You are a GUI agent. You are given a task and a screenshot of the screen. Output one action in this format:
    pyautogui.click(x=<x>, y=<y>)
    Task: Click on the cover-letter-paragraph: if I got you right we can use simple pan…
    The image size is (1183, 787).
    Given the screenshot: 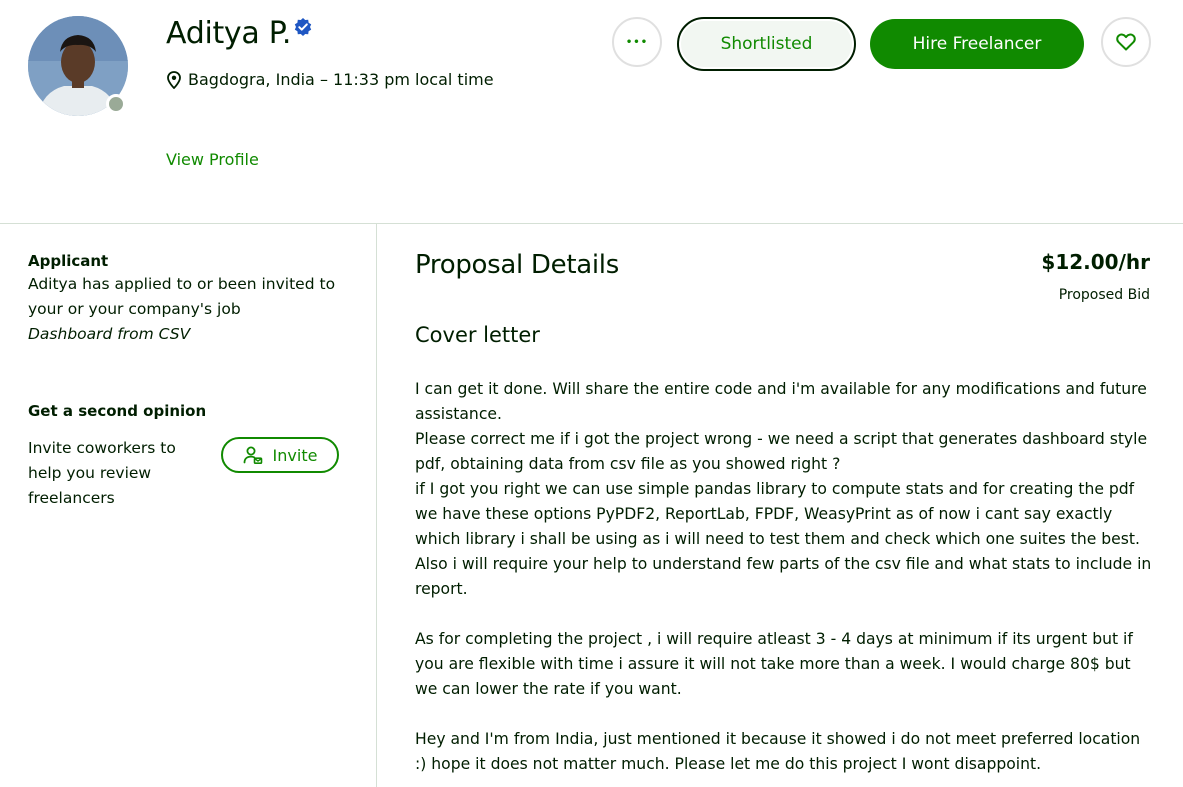 What is the action you would take?
    pyautogui.click(x=783, y=539)
    